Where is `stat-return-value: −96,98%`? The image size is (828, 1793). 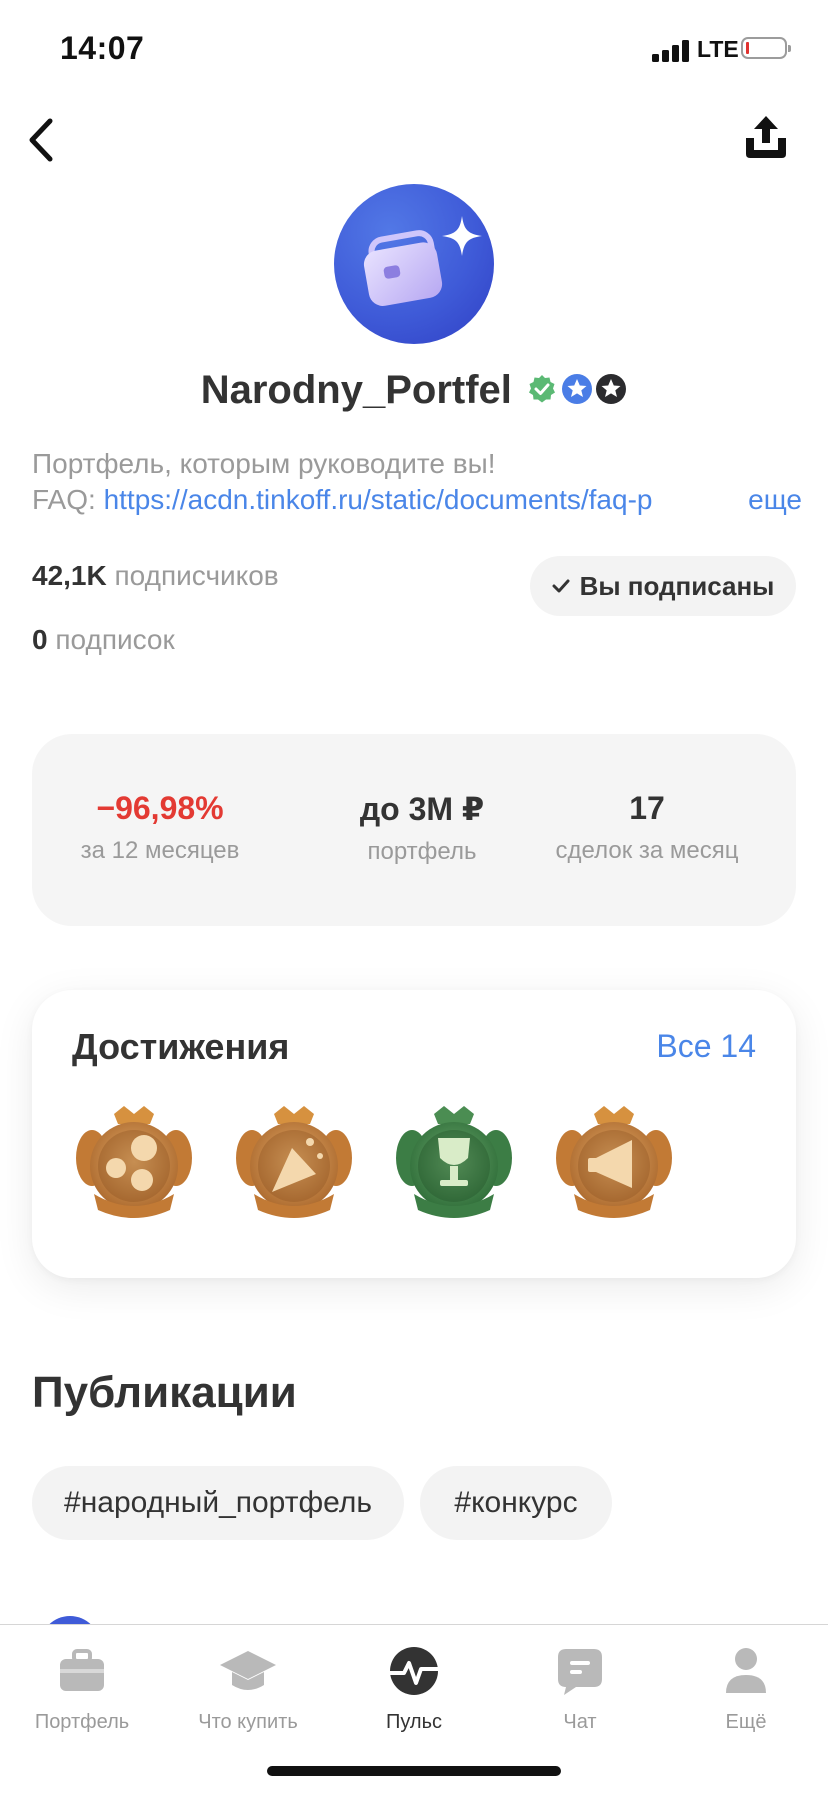
stat-return-value: −96,98% is located at coordinates (160, 808).